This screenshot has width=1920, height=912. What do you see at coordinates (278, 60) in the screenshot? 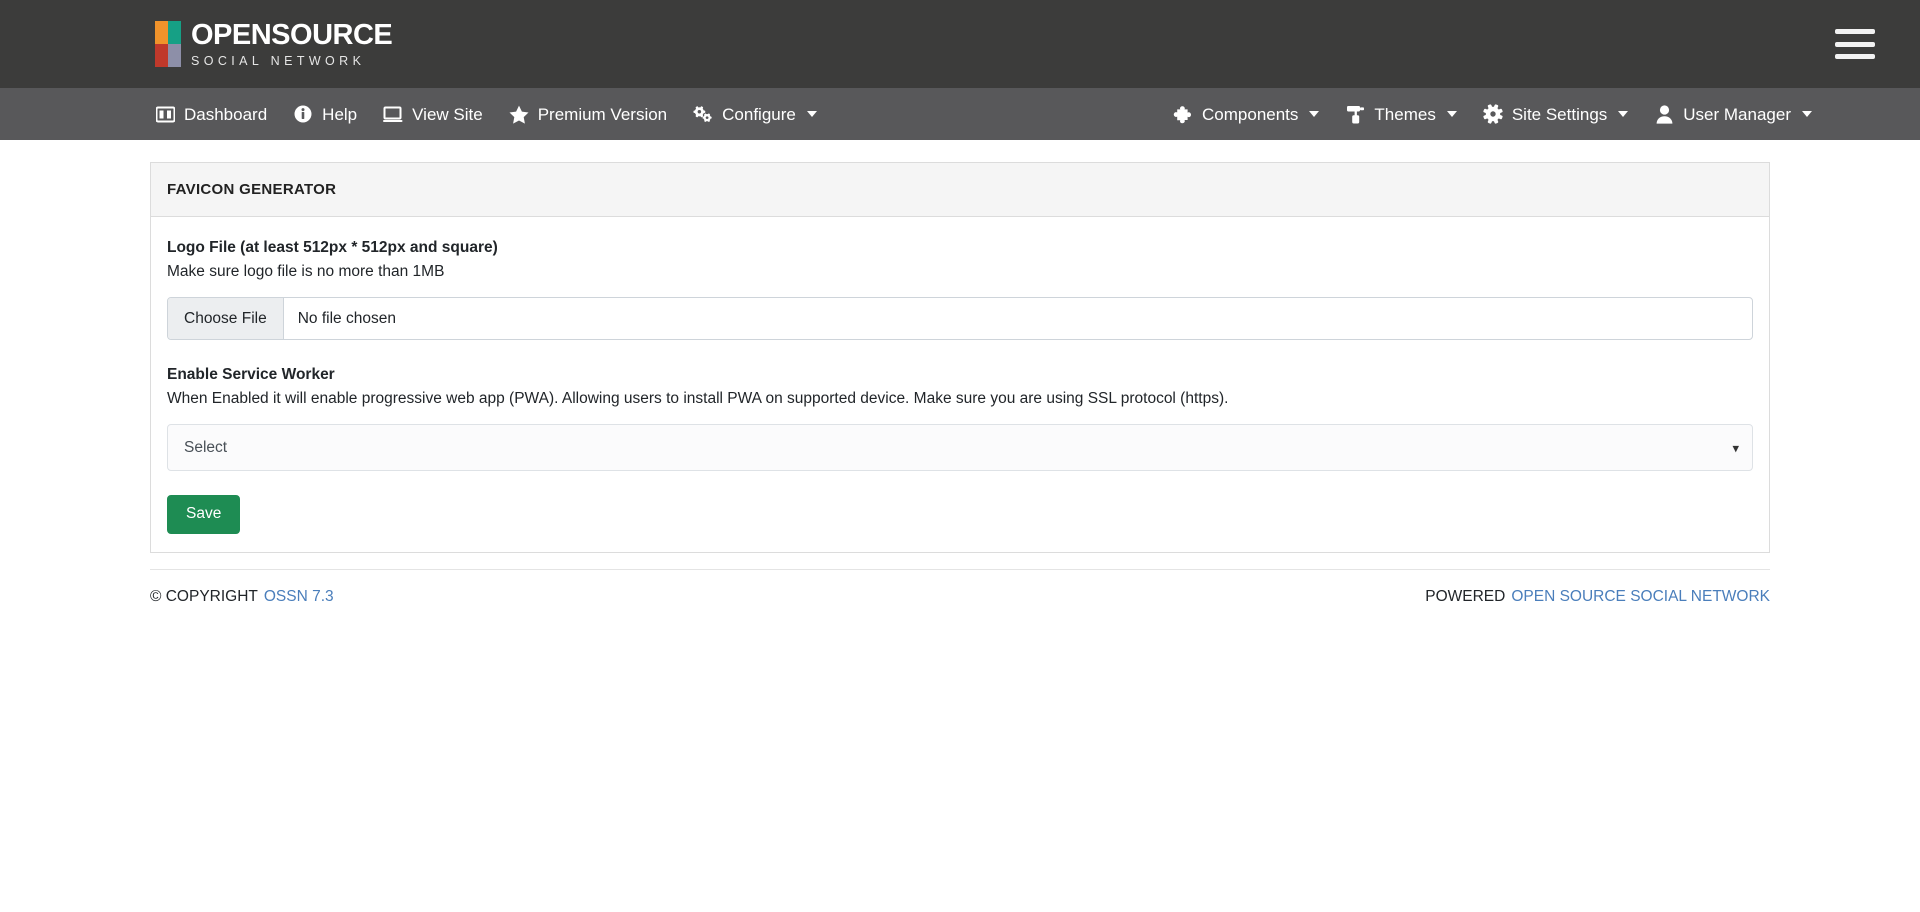
I see `brand-subtitle: SOCIAL NETWORK` at bounding box center [278, 60].